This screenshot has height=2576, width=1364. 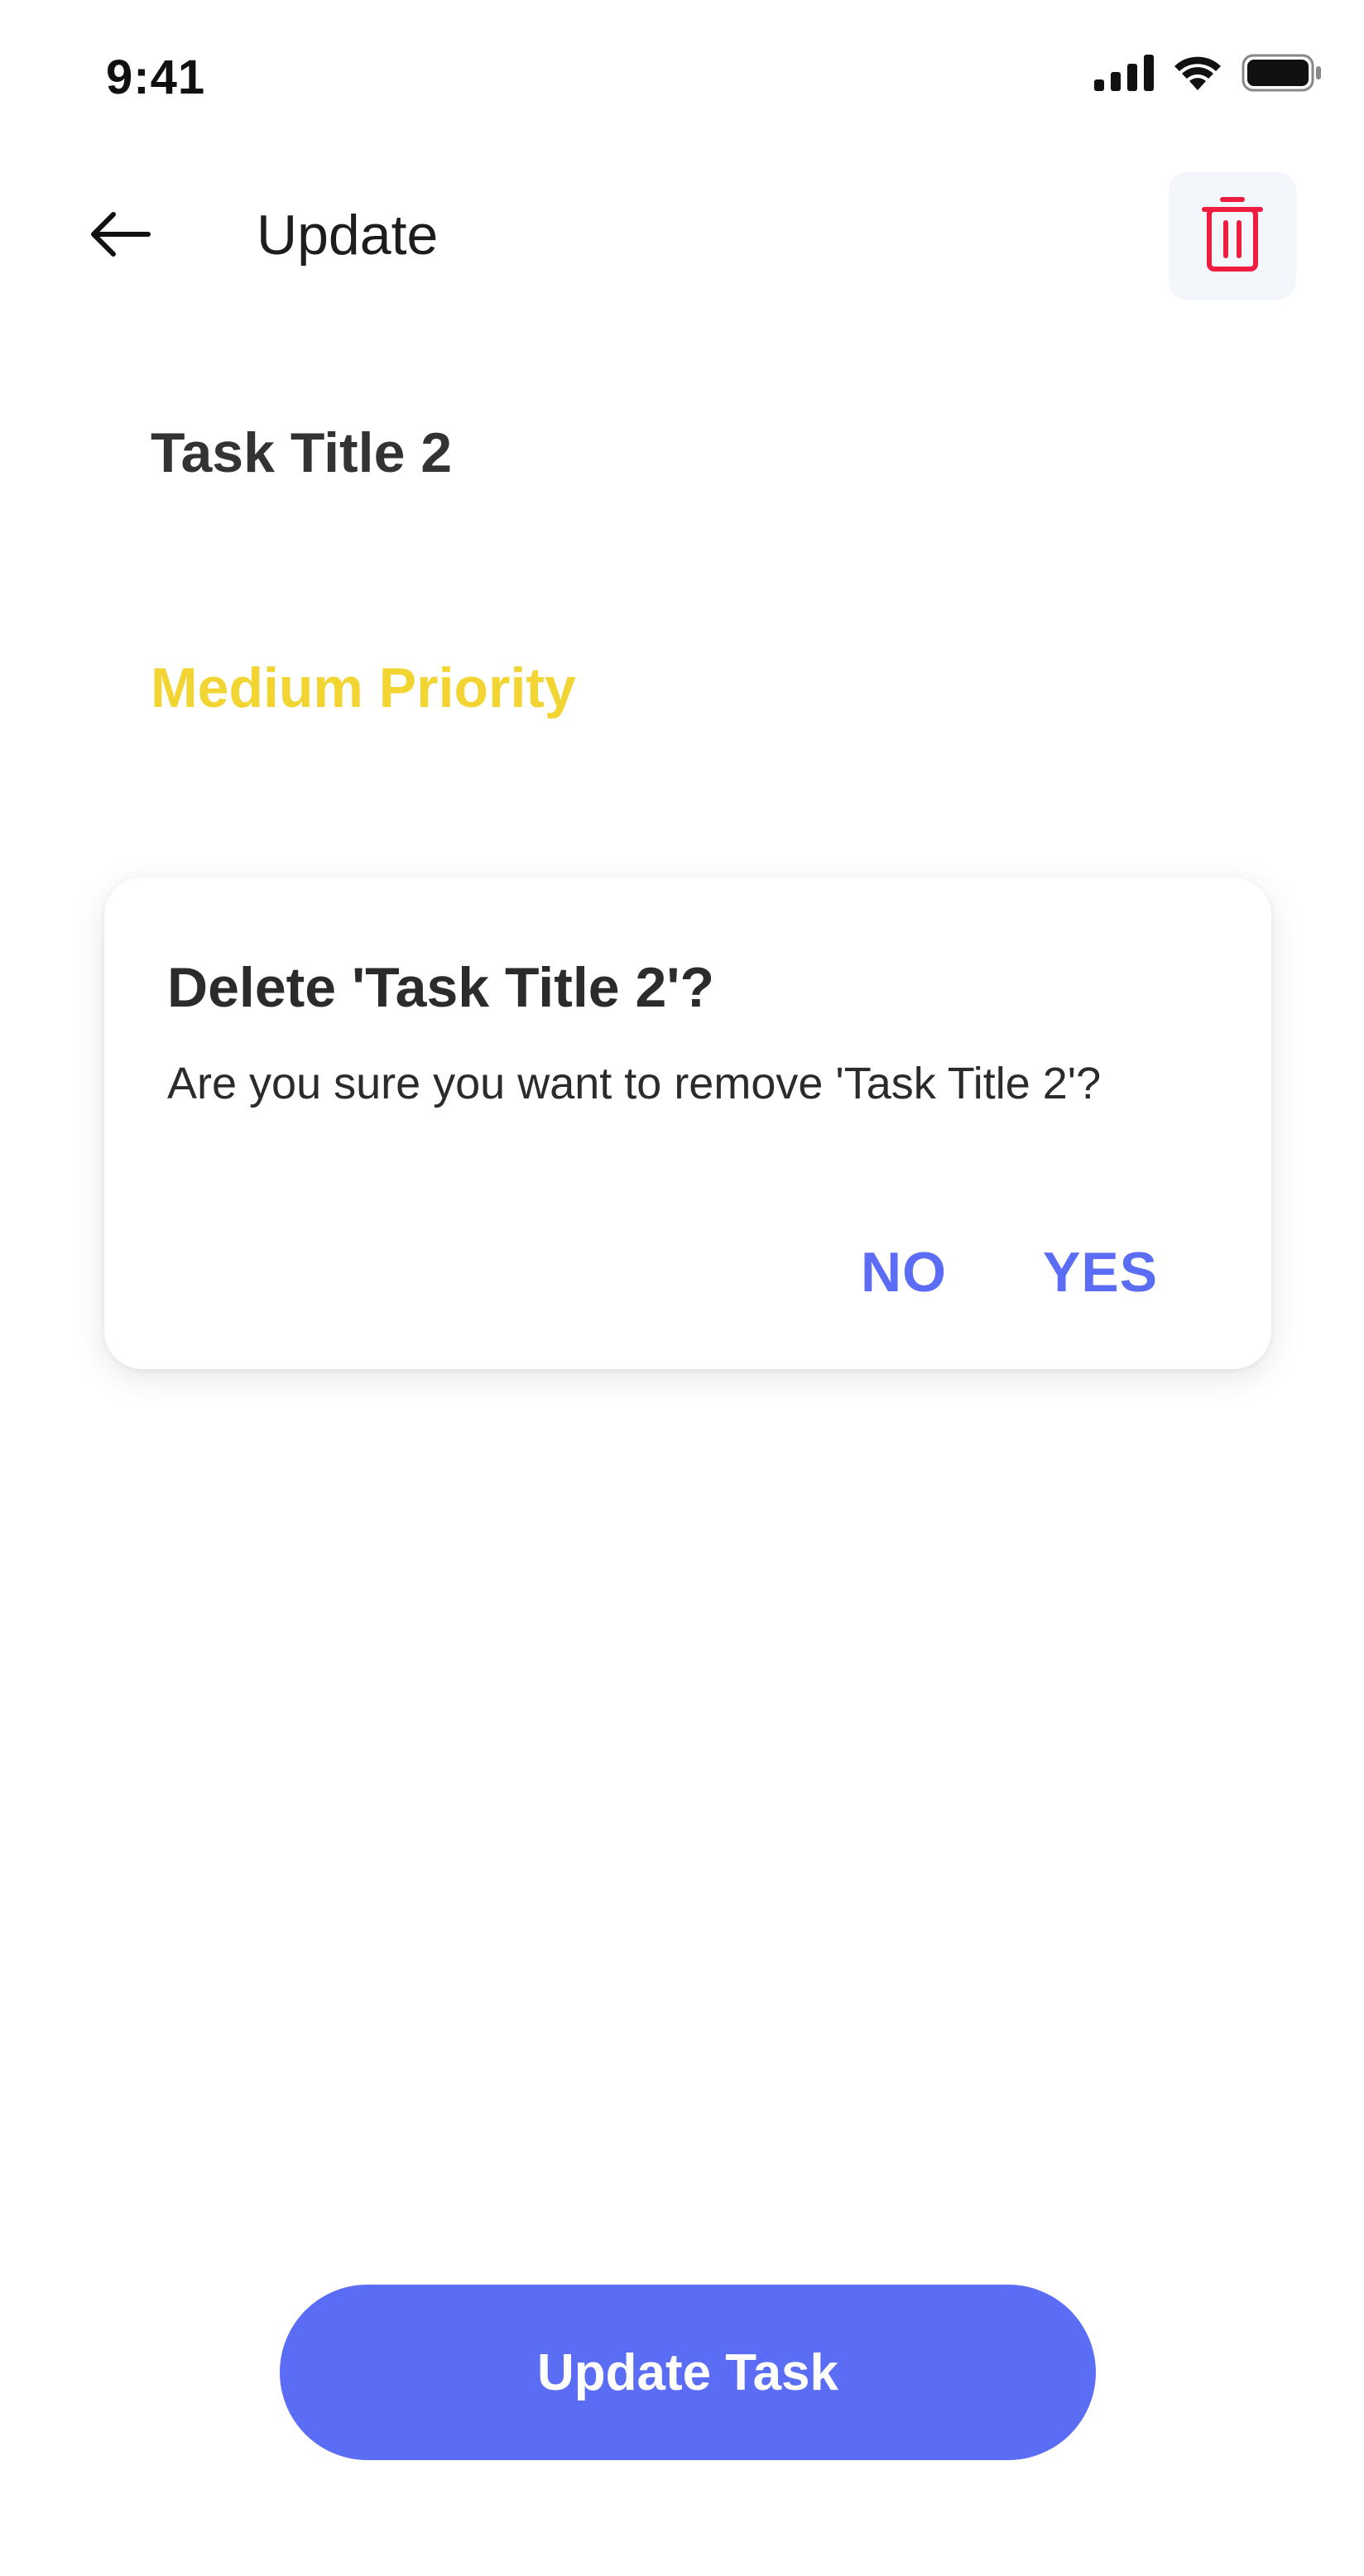 I want to click on update-task-button: Update Task, so click(x=688, y=2372).